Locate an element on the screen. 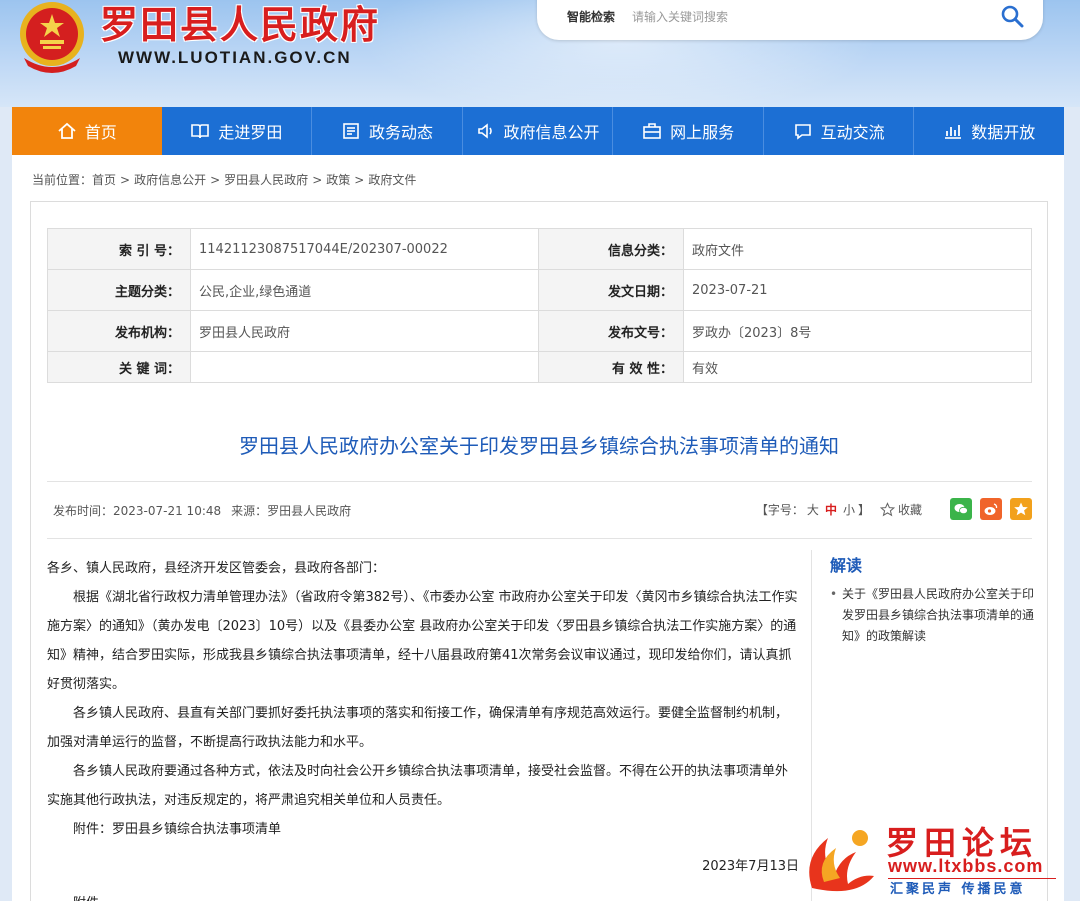  favorite-button: 收藏 is located at coordinates (900, 509).